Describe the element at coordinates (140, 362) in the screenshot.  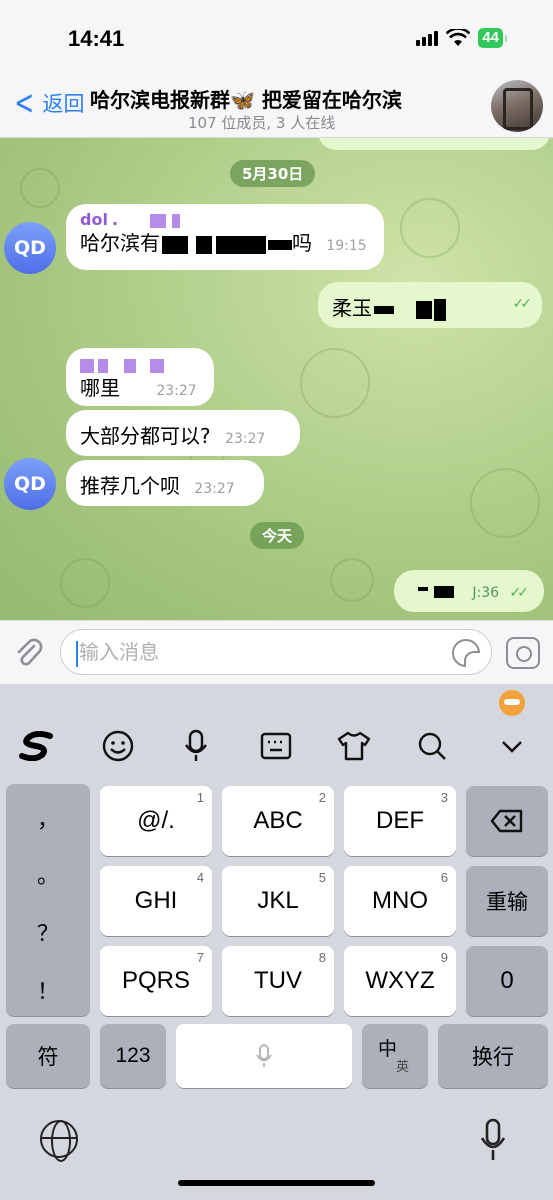
I see `sender-name` at that location.